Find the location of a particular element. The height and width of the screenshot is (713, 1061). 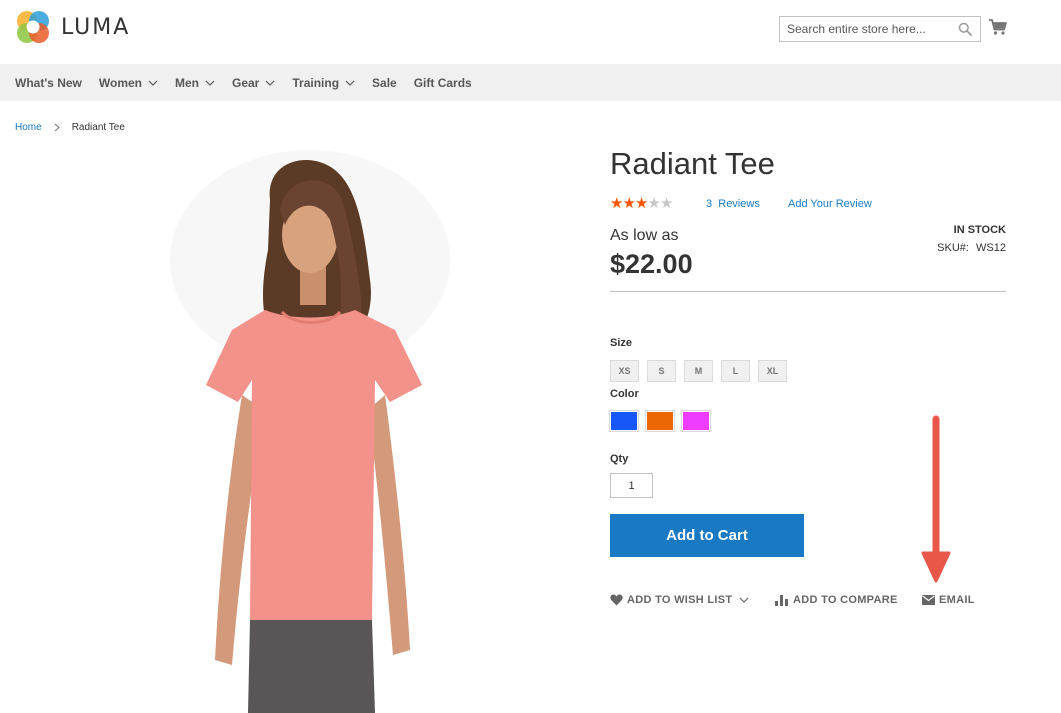

size-option-m: M is located at coordinates (698, 371).